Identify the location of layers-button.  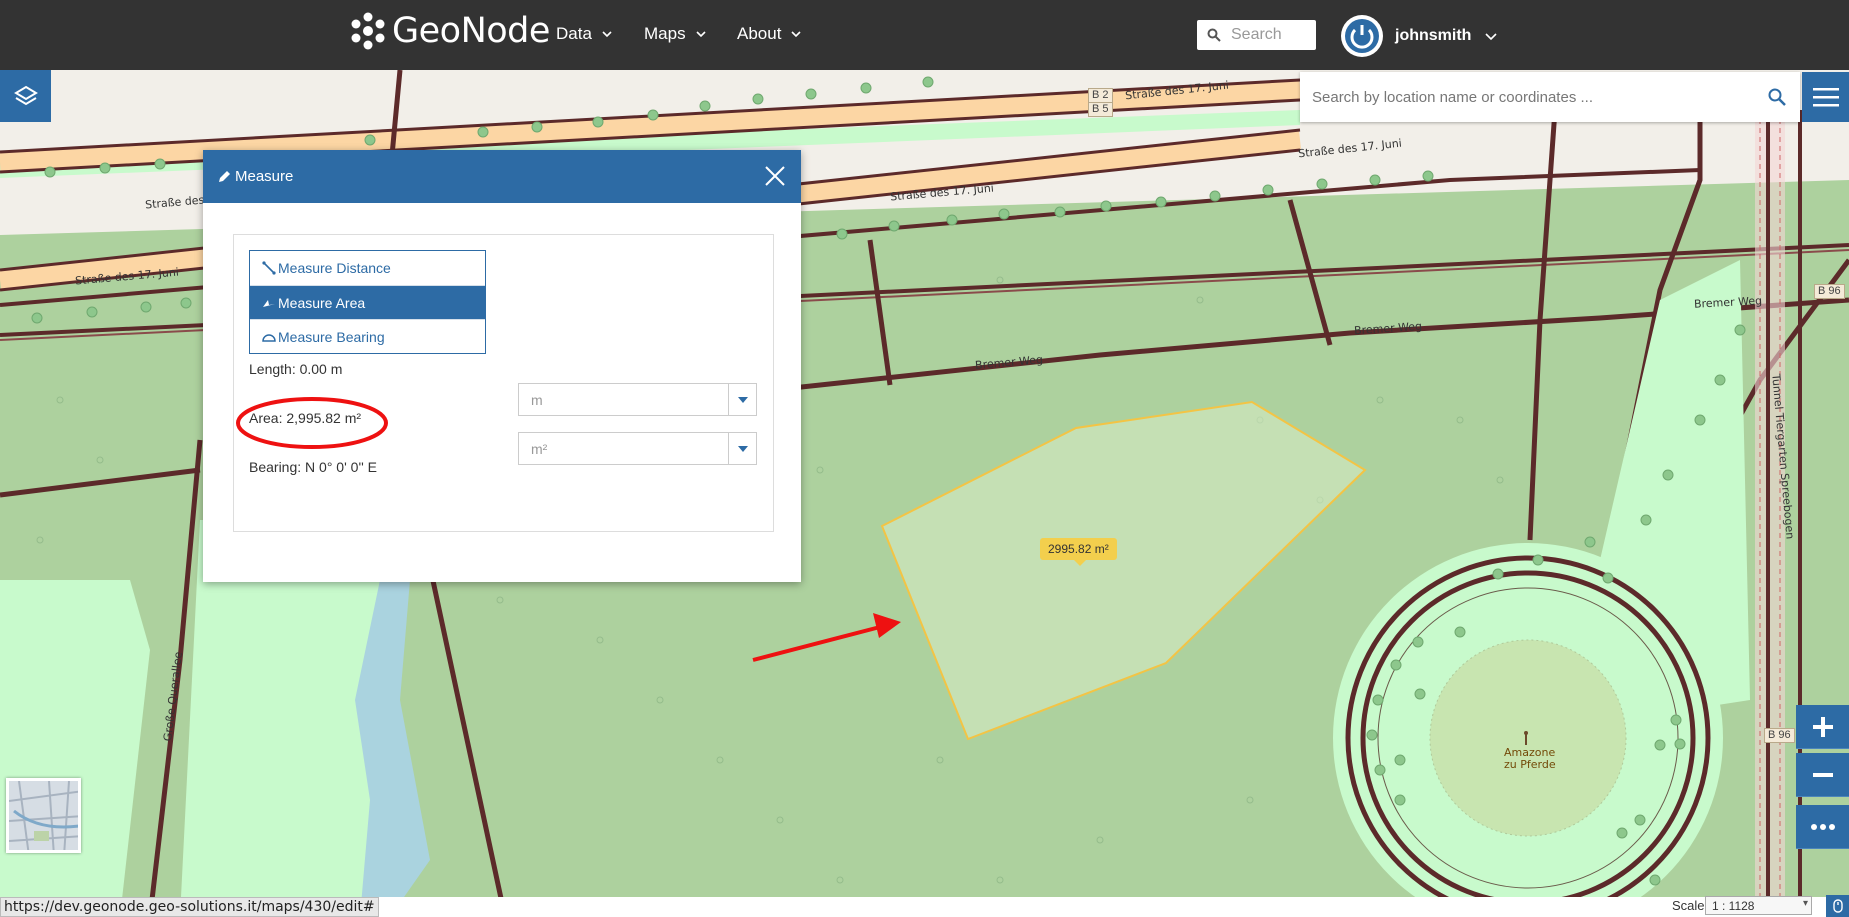
(25, 96).